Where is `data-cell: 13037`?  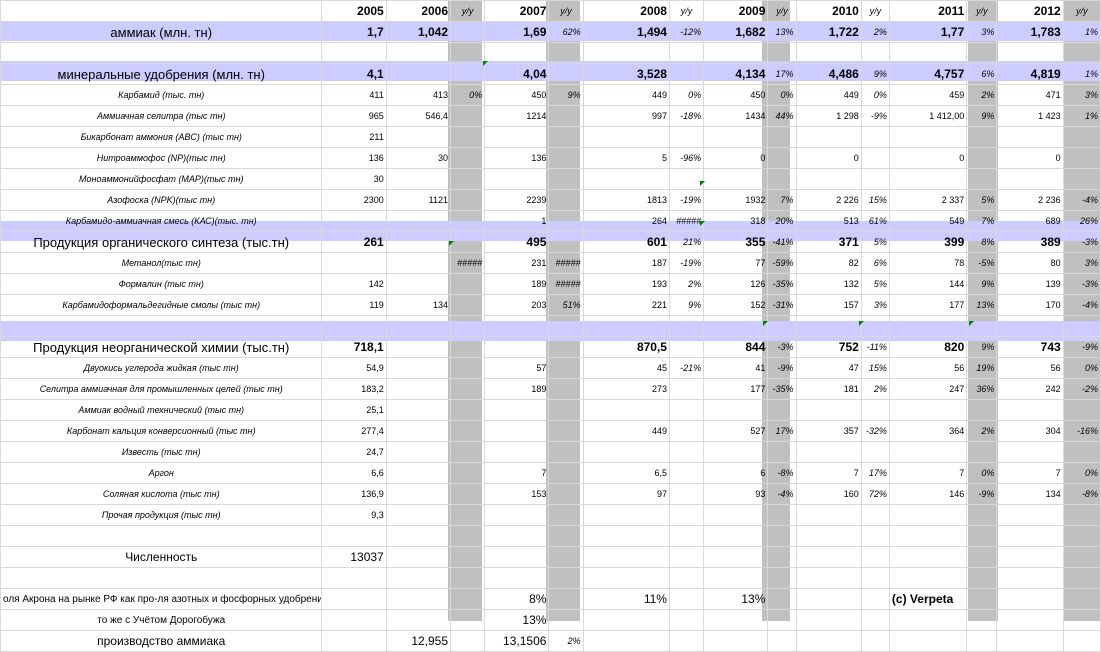
data-cell: 13037 is located at coordinates (354, 557).